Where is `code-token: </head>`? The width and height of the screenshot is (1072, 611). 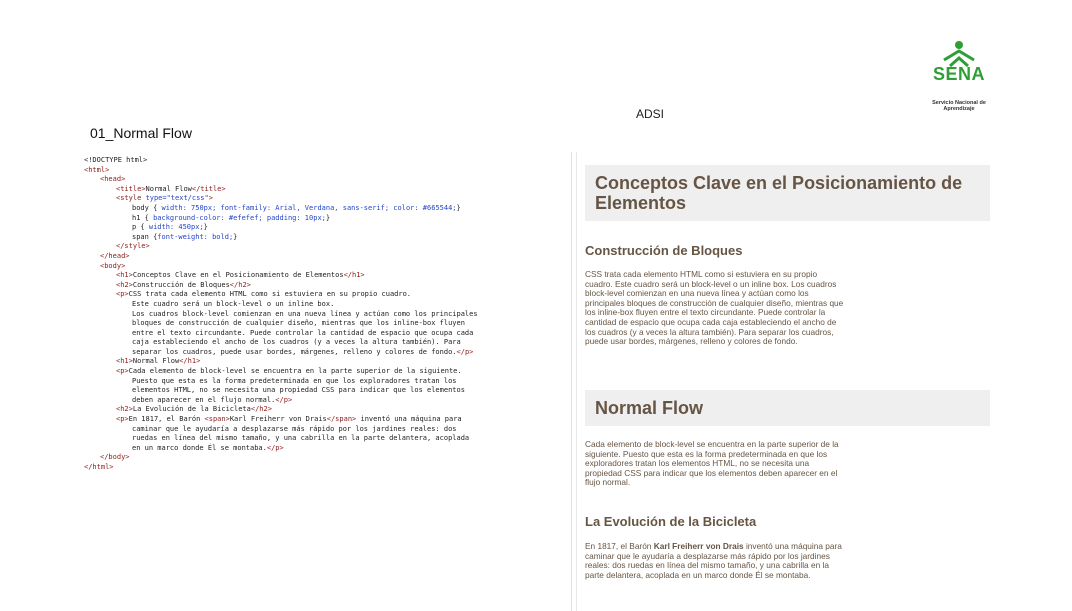
code-token: </head> is located at coordinates (115, 255).